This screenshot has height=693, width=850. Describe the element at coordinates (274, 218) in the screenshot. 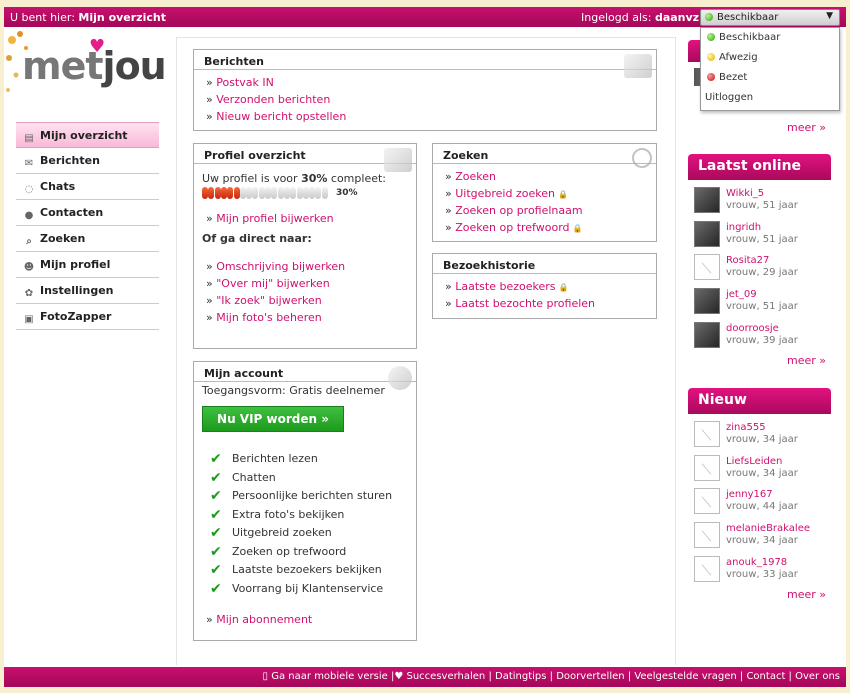

I see `profiel-bijwerken-link: Mijn profiel bijwerken` at that location.